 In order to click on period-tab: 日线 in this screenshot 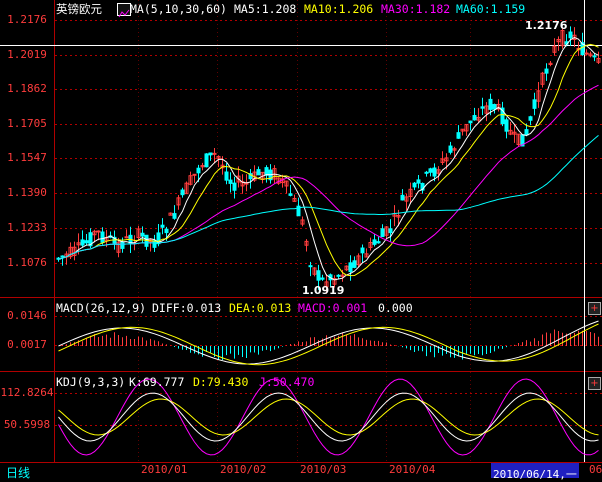, I will do `click(27, 471)`.